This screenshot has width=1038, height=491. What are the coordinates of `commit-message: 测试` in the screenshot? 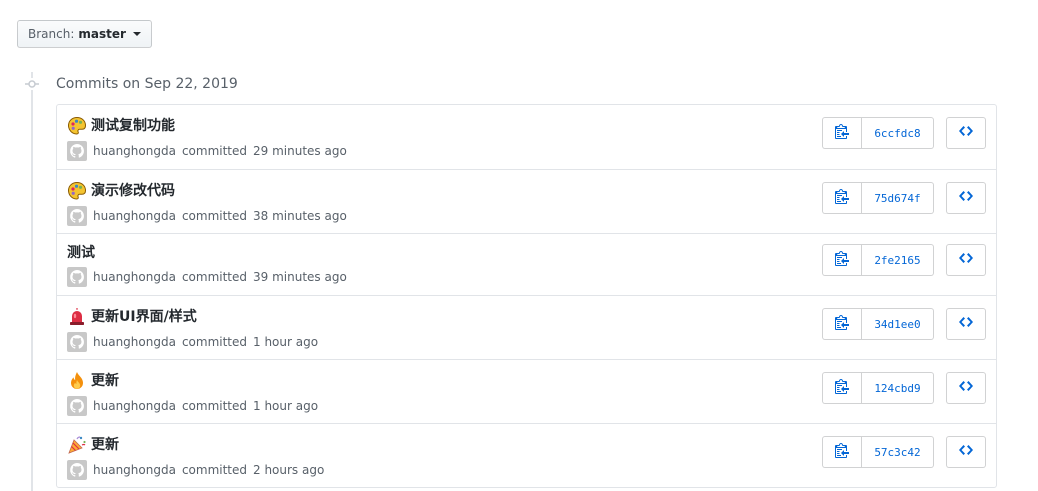 It's located at (81, 253).